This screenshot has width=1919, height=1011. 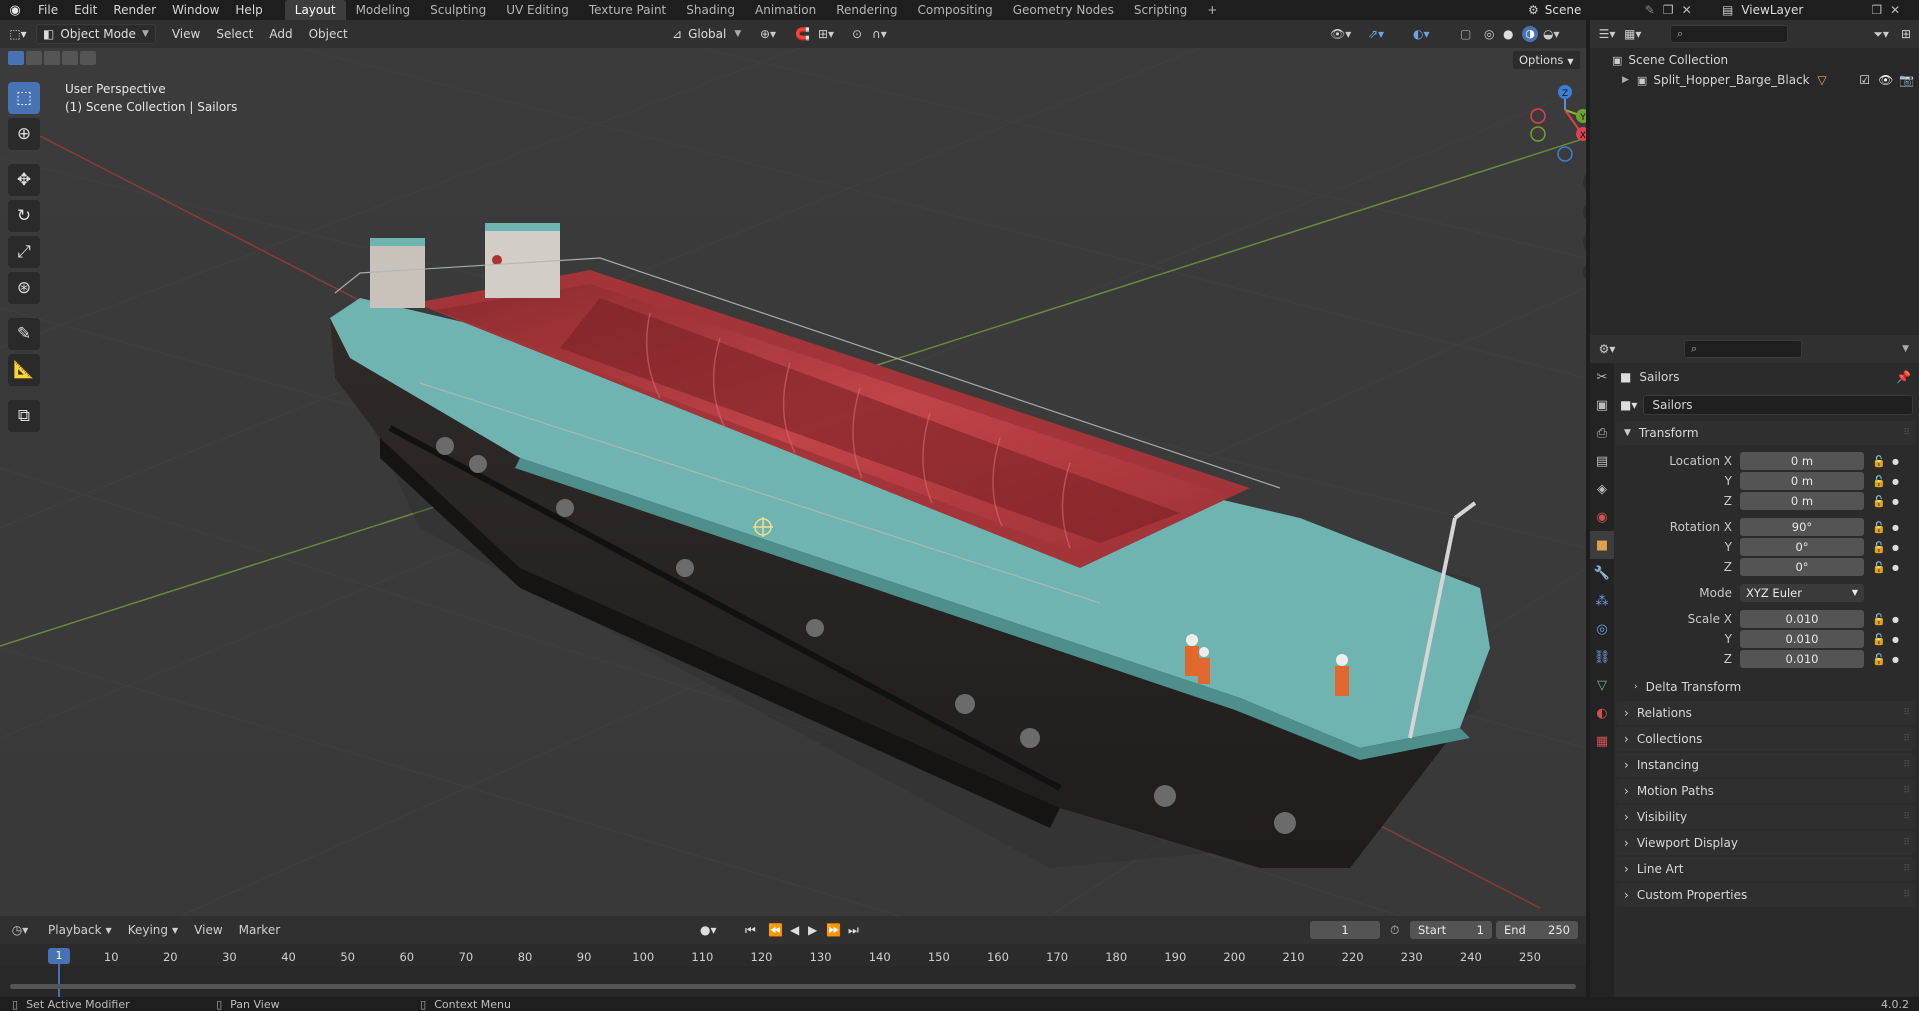 What do you see at coordinates (70, 58) in the screenshot?
I see `select-invert-icon` at bounding box center [70, 58].